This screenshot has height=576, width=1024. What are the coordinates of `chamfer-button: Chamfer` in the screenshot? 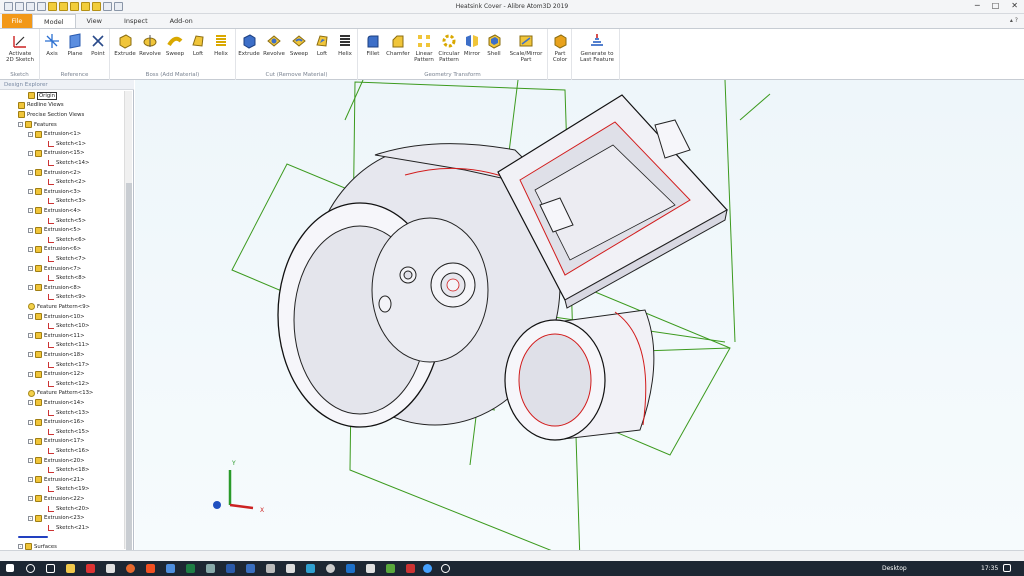 It's located at (398, 45).